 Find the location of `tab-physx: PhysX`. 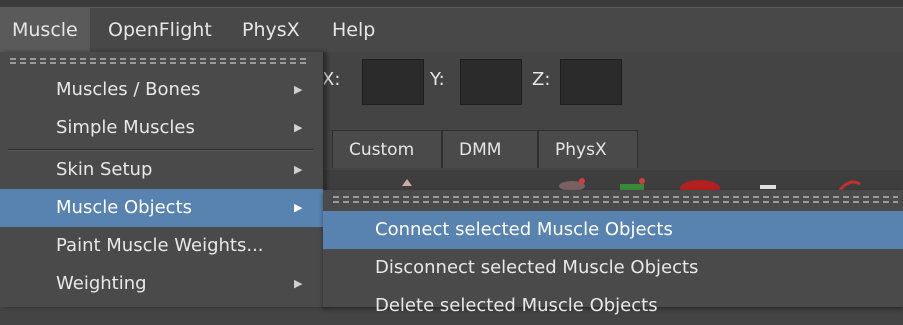

tab-physx: PhysX is located at coordinates (588, 149).